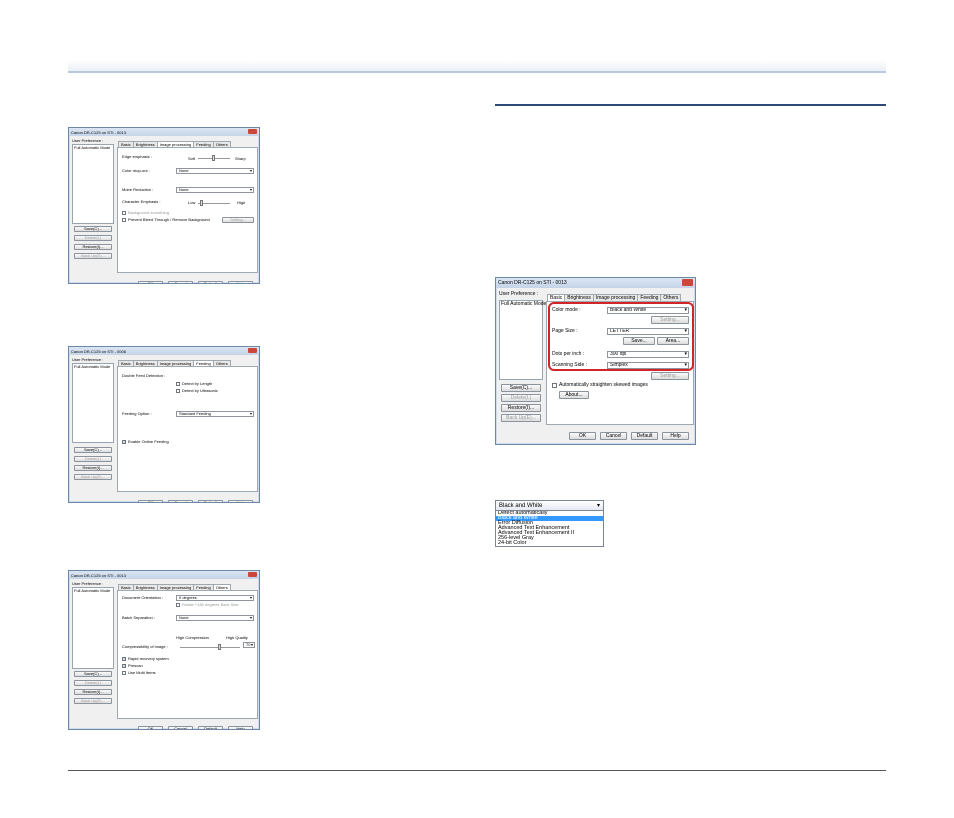 This screenshot has height=818, width=954. Describe the element at coordinates (549, 543) in the screenshot. I see `dropdown-option: 24-bit Color` at that location.